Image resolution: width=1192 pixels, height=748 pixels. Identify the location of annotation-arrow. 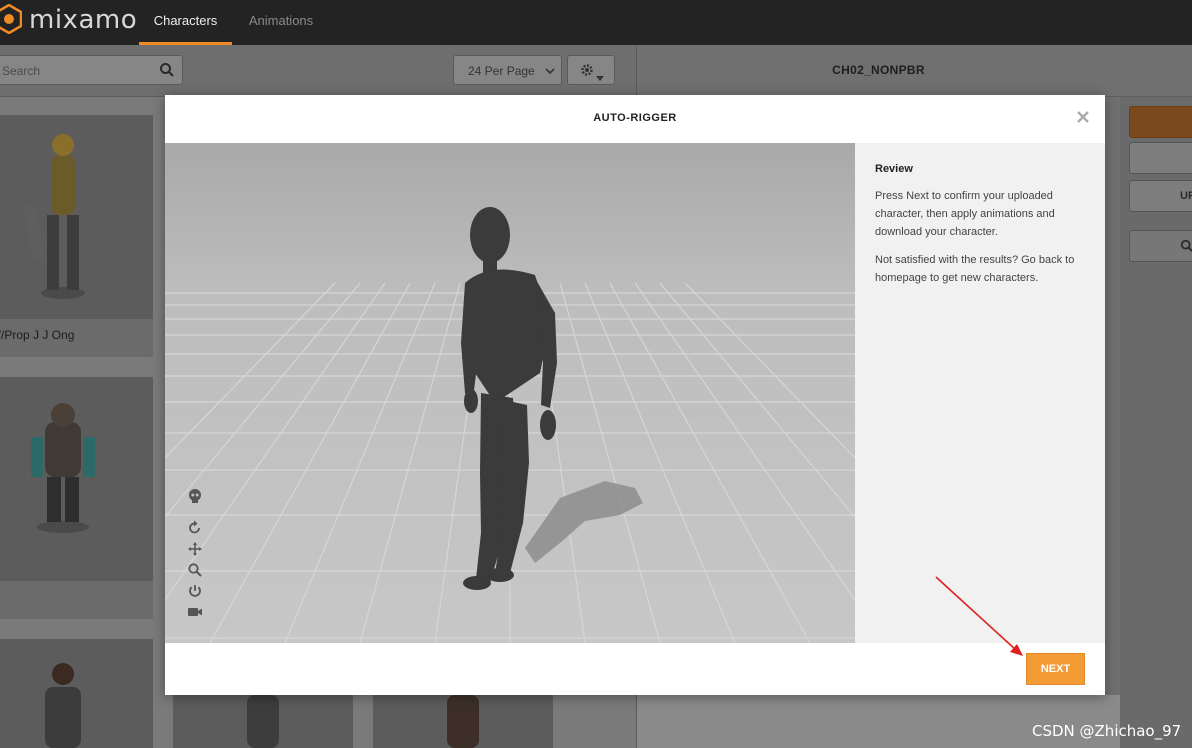
(979, 616).